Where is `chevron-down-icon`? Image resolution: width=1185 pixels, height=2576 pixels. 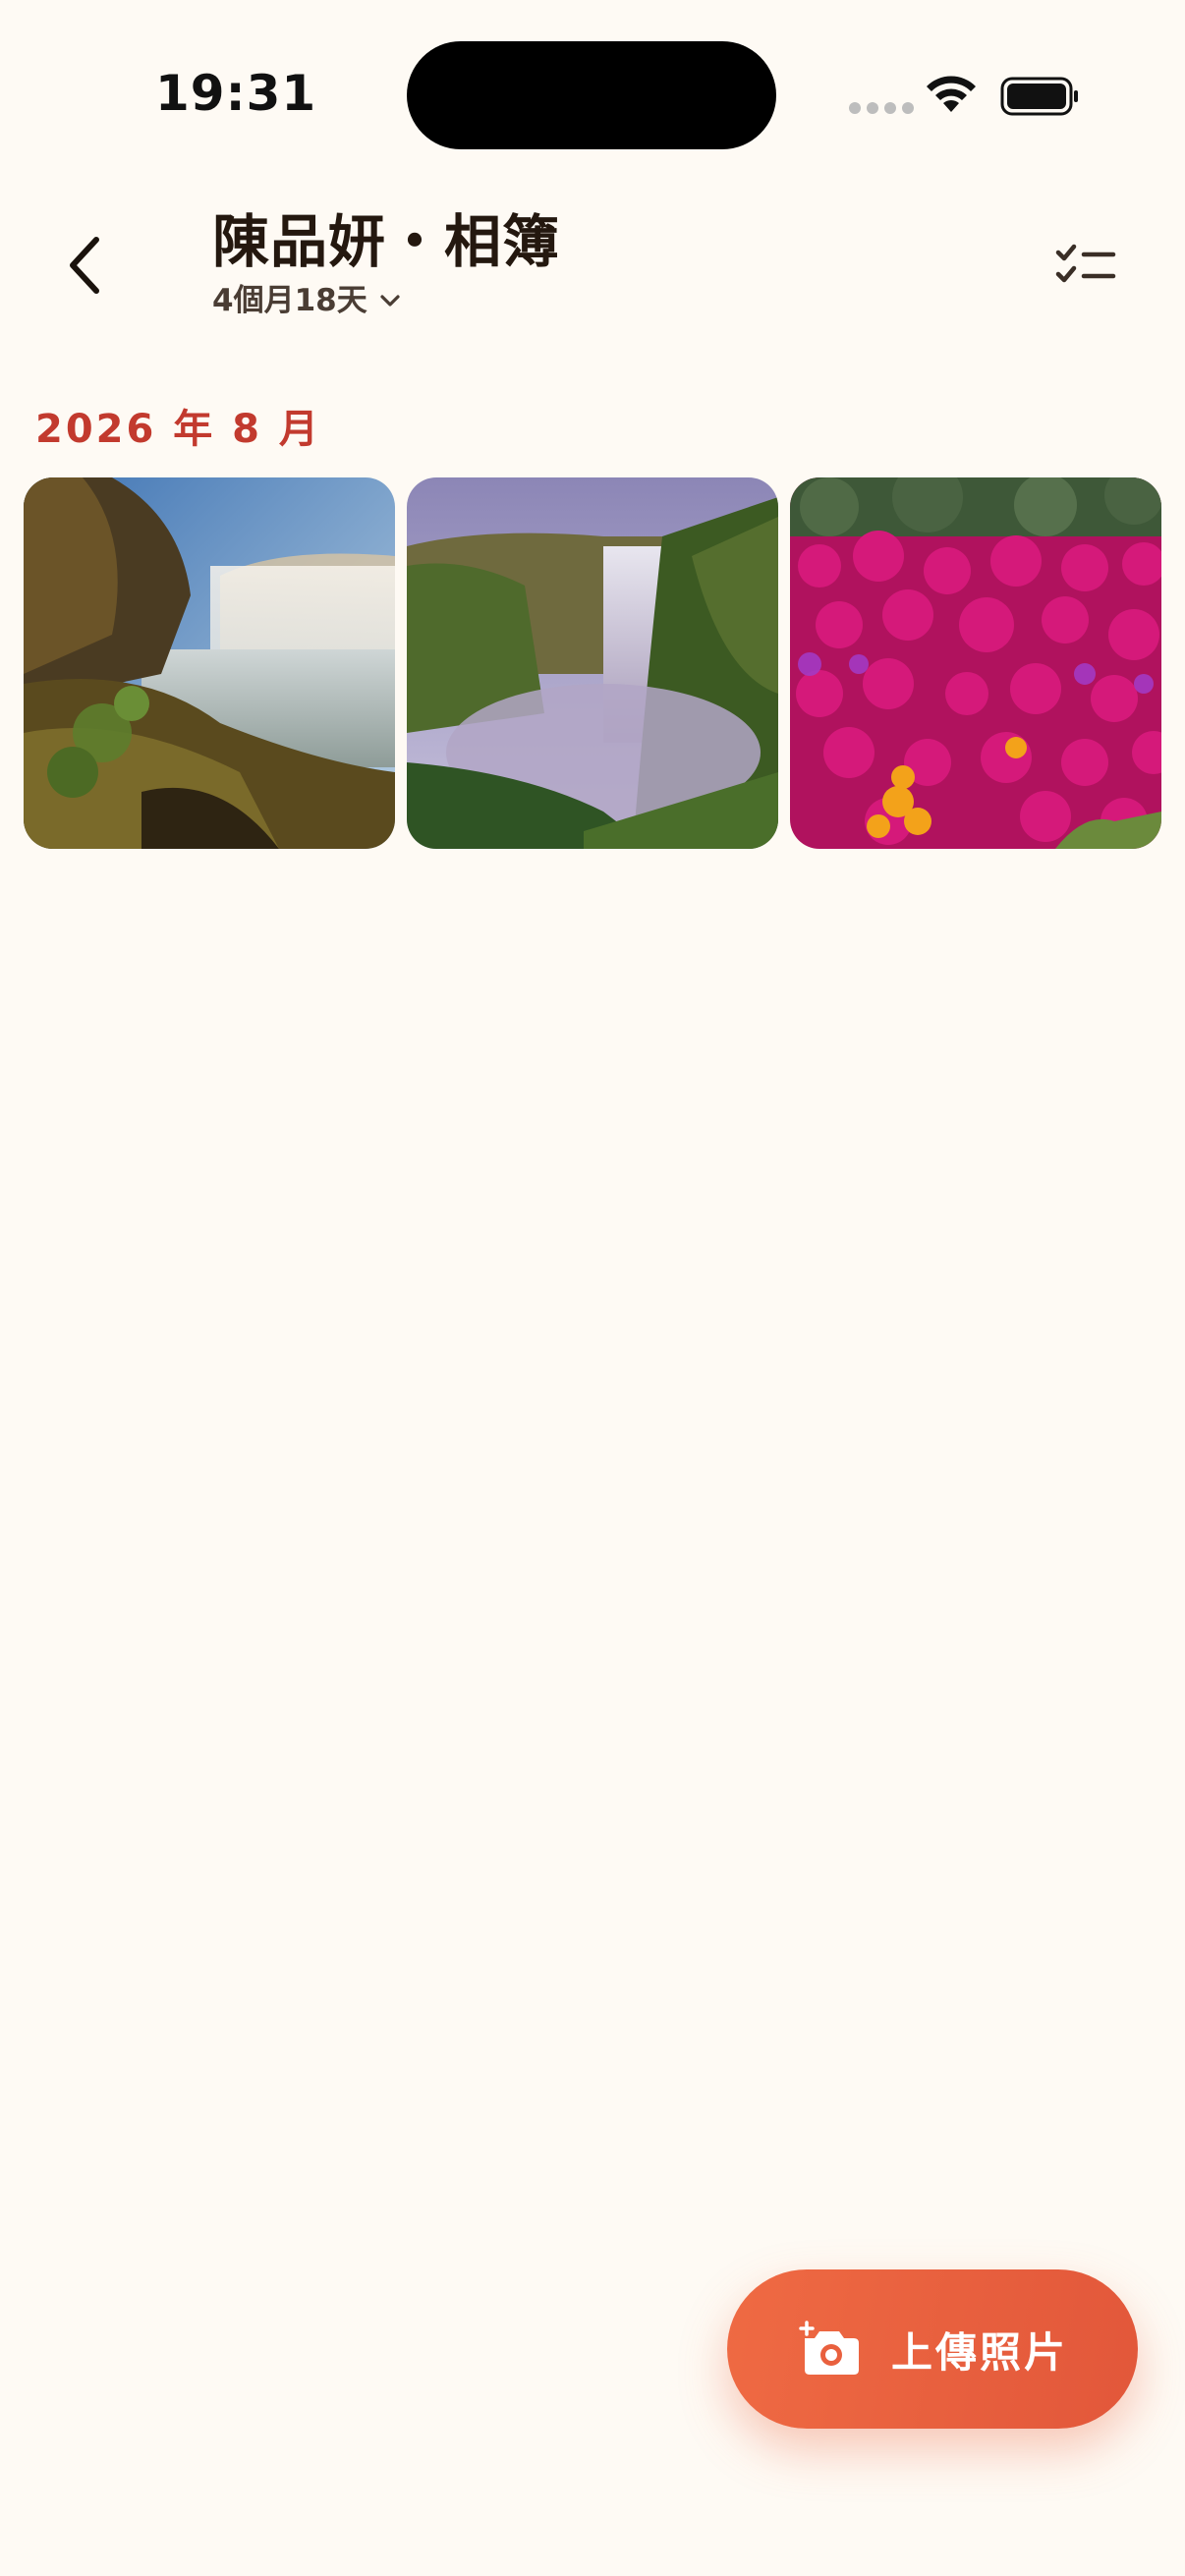 chevron-down-icon is located at coordinates (390, 301).